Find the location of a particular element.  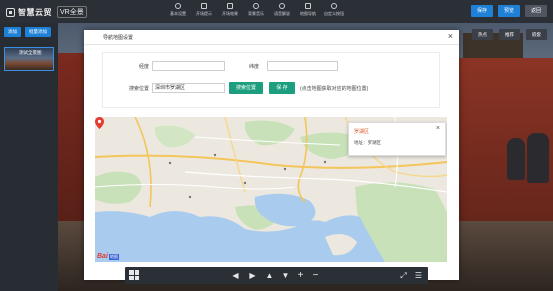

longitude-label: 经度 is located at coordinates (143, 67).